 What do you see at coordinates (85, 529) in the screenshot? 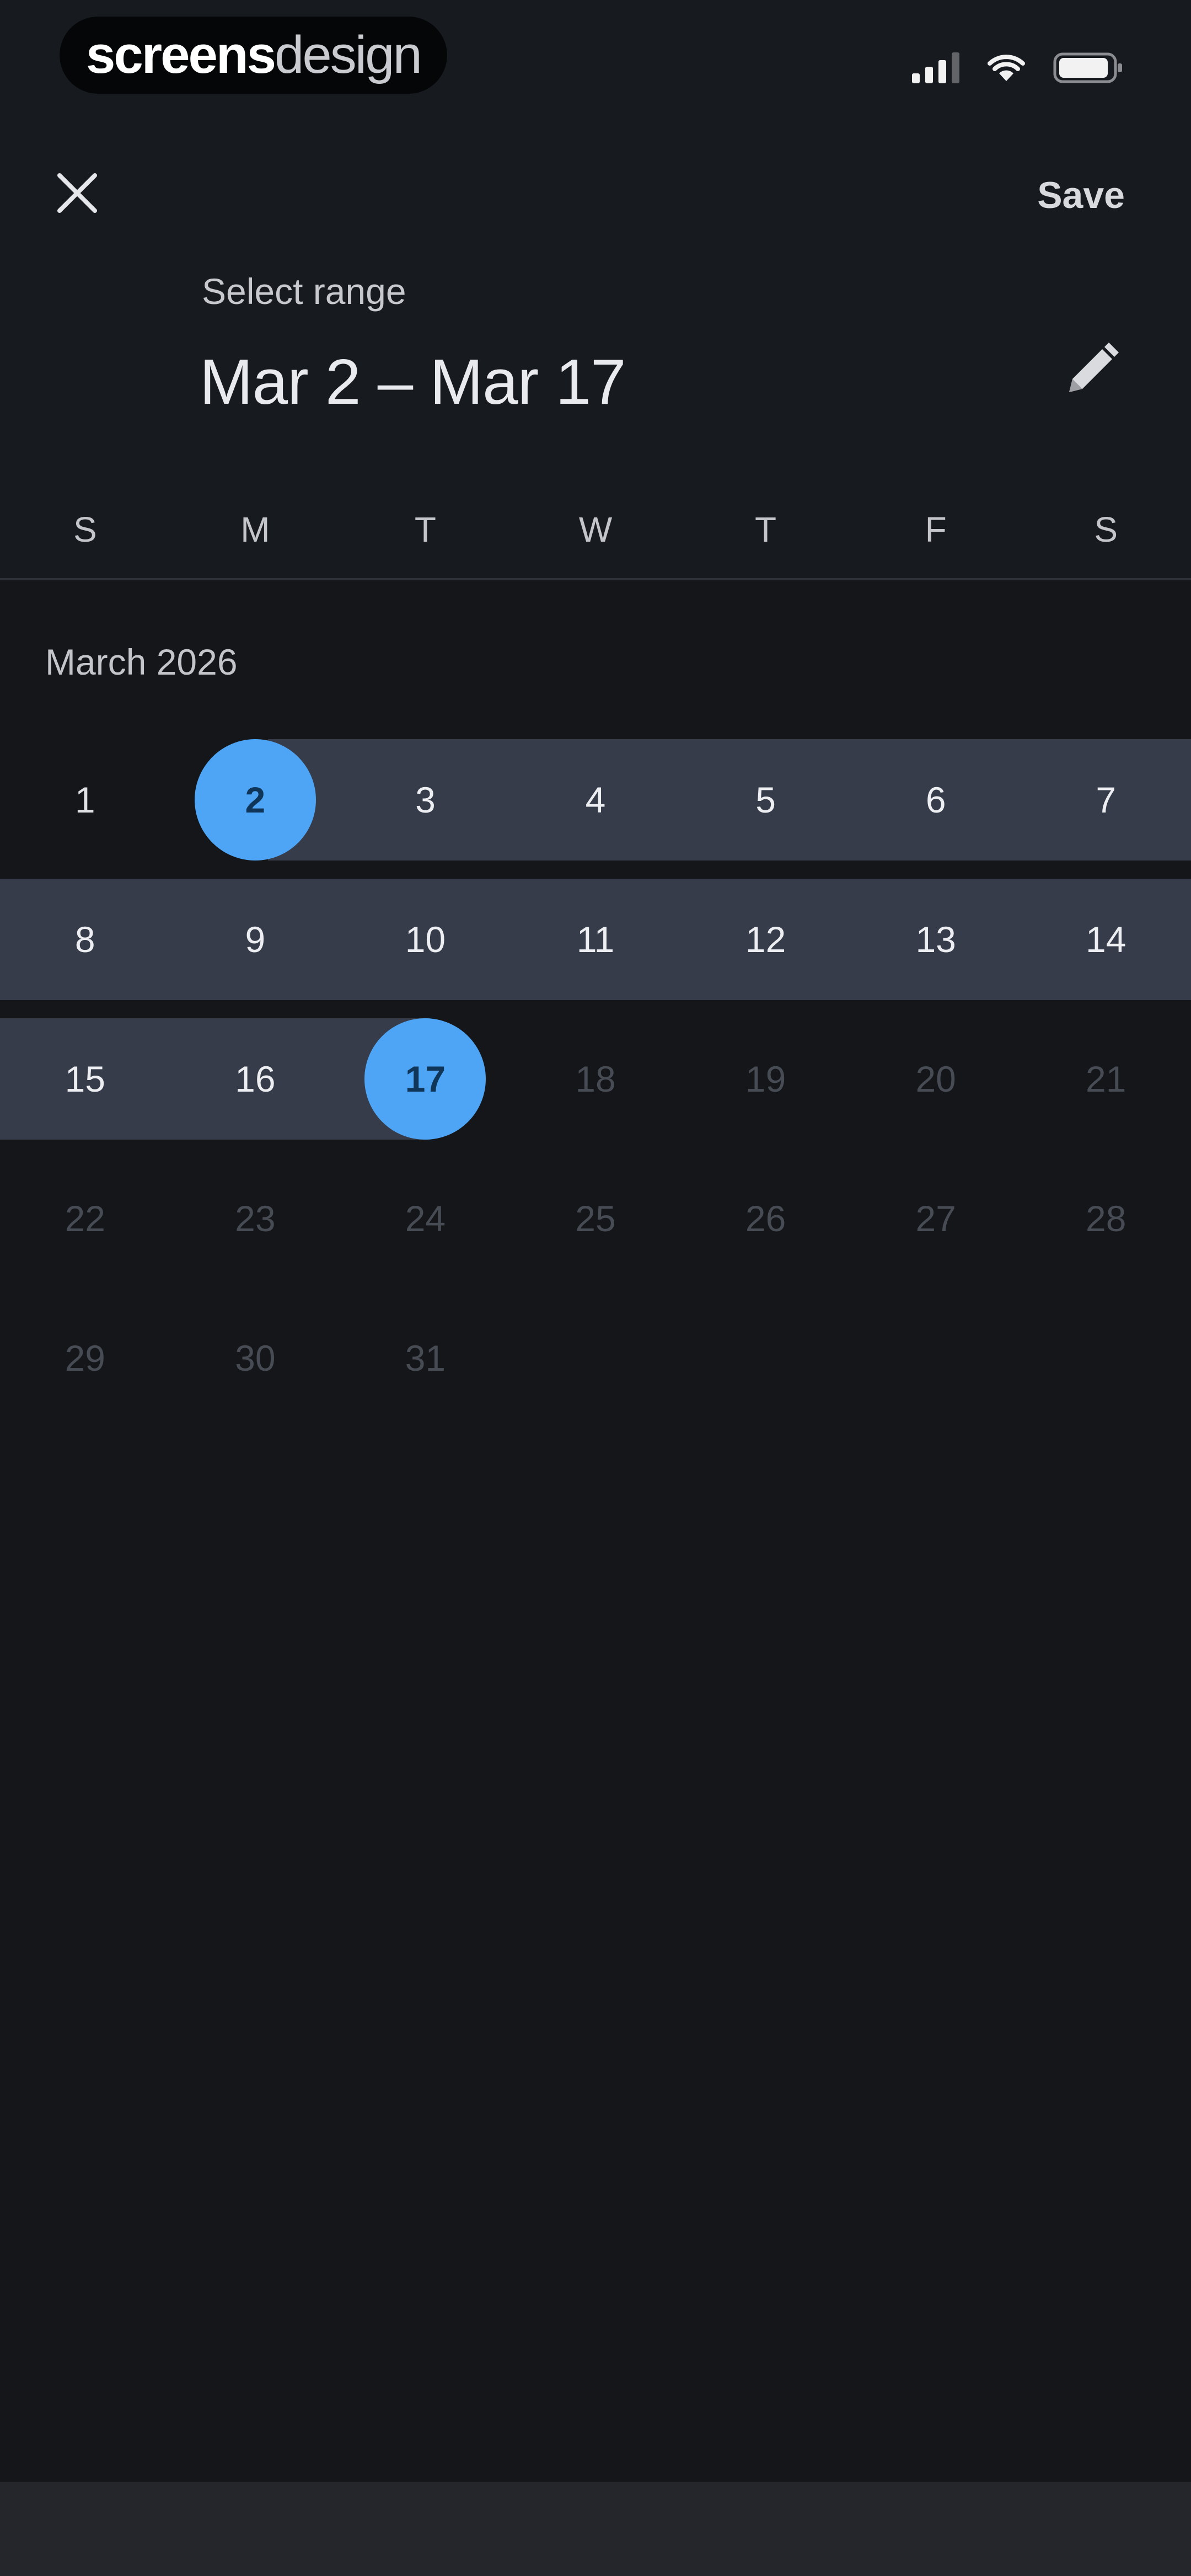
I see `weekday-sunday: S` at bounding box center [85, 529].